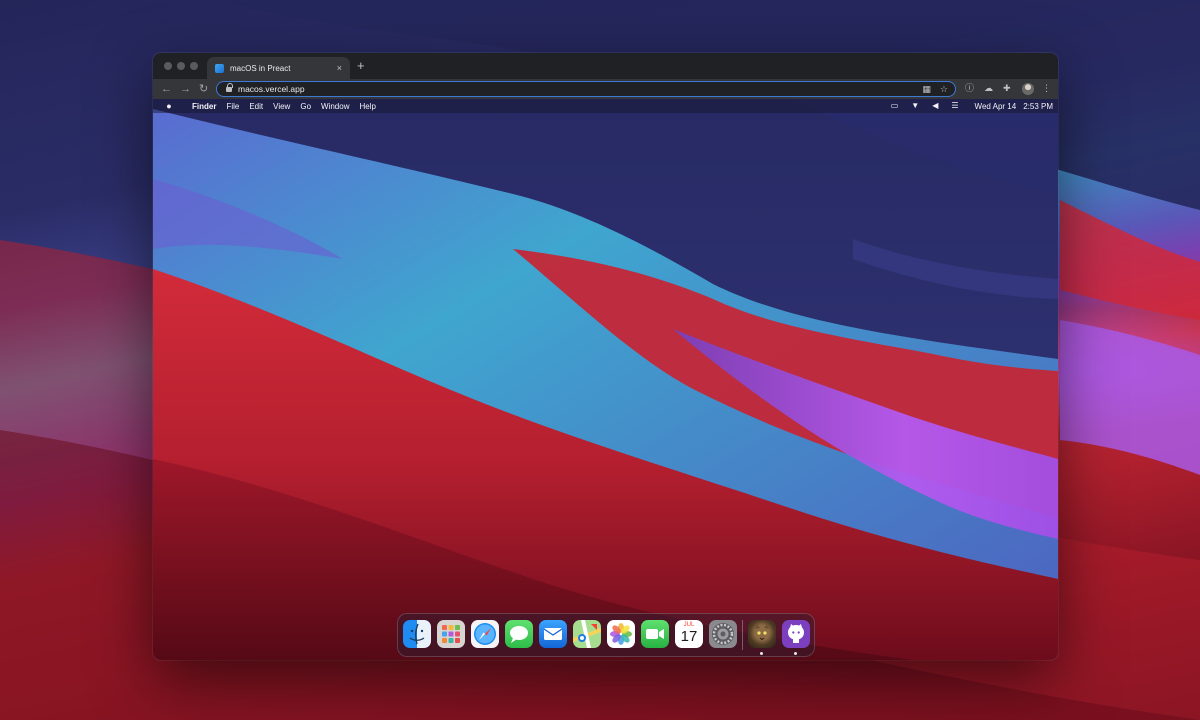 The image size is (1200, 720). I want to click on zoom-window-button, so click(194, 66).